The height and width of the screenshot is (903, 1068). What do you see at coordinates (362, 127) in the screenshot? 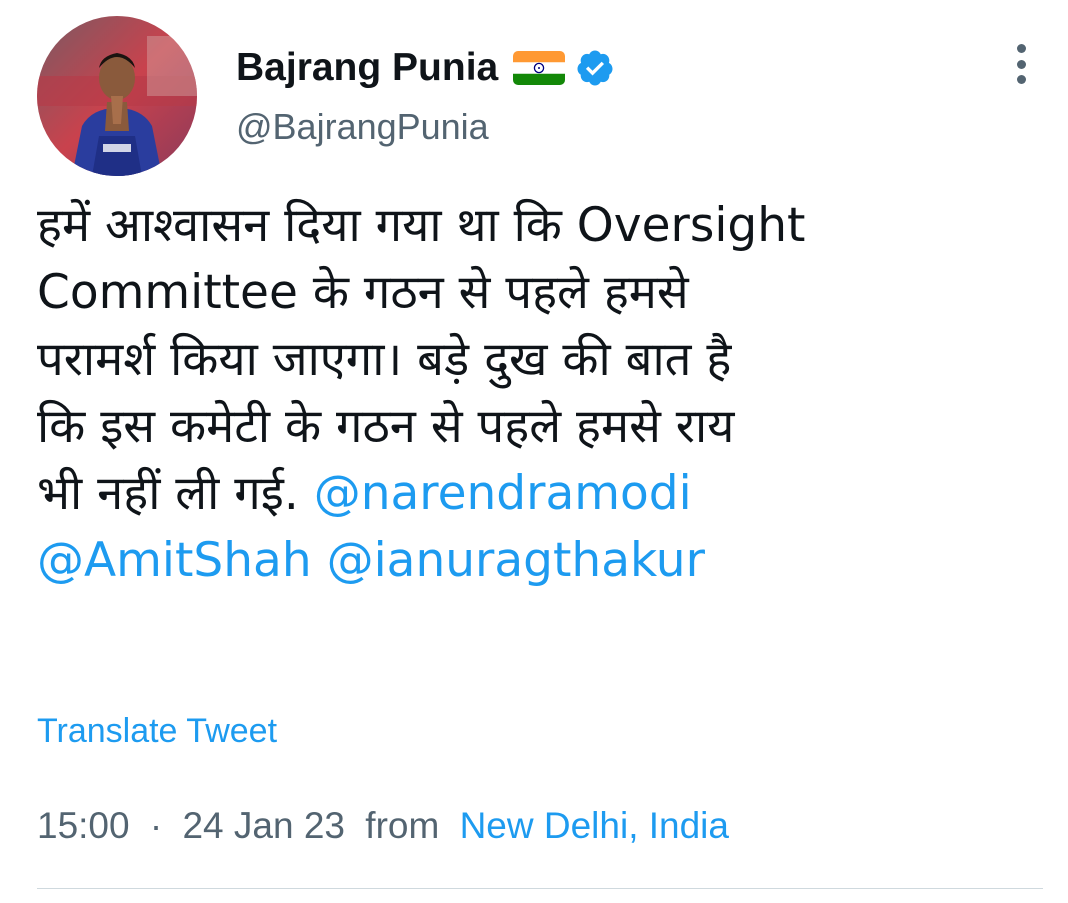
I see `author-handle: @BajrangPunia` at bounding box center [362, 127].